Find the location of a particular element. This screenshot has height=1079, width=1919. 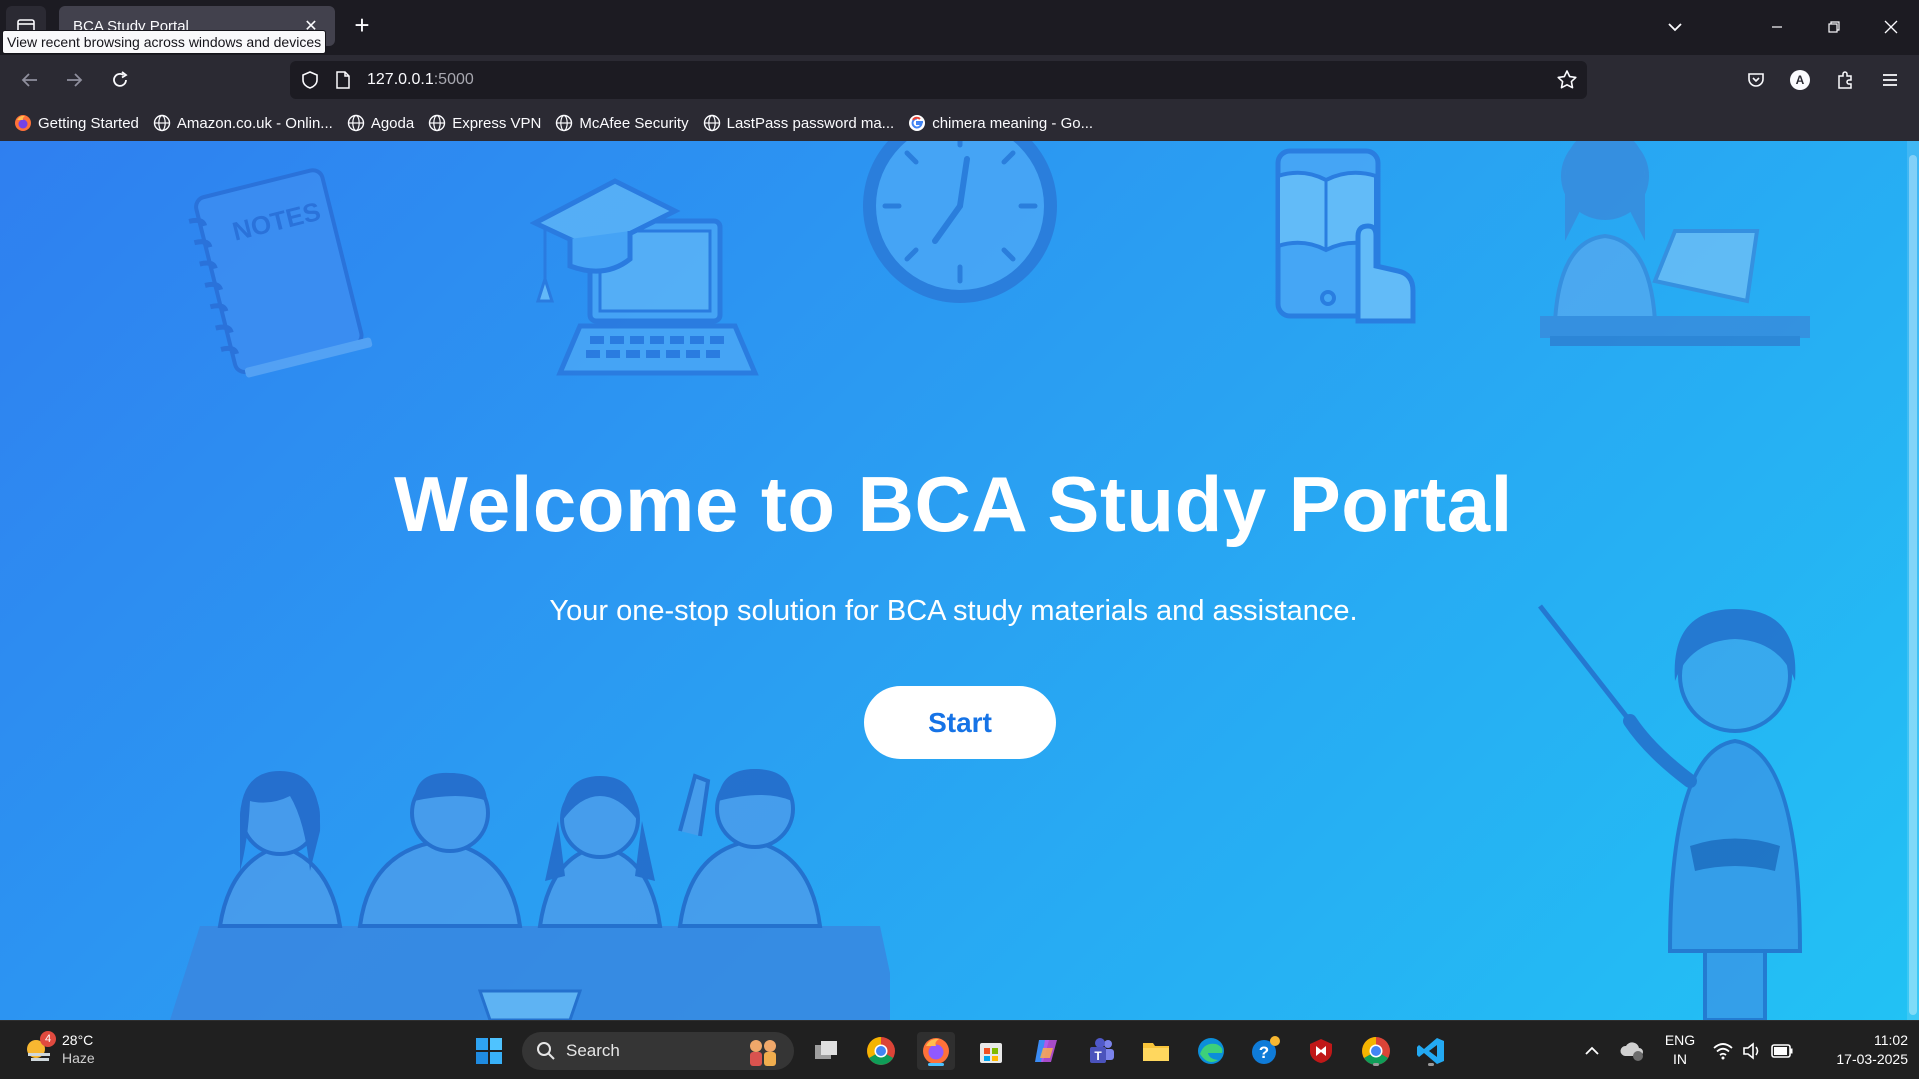

student-laptop-illustration is located at coordinates (1675, 243).